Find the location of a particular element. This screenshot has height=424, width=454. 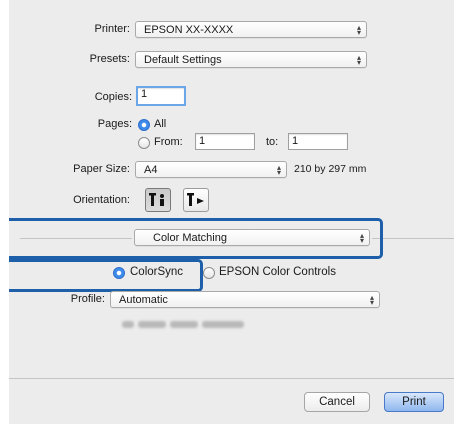

portrait-icon is located at coordinates (156, 199).